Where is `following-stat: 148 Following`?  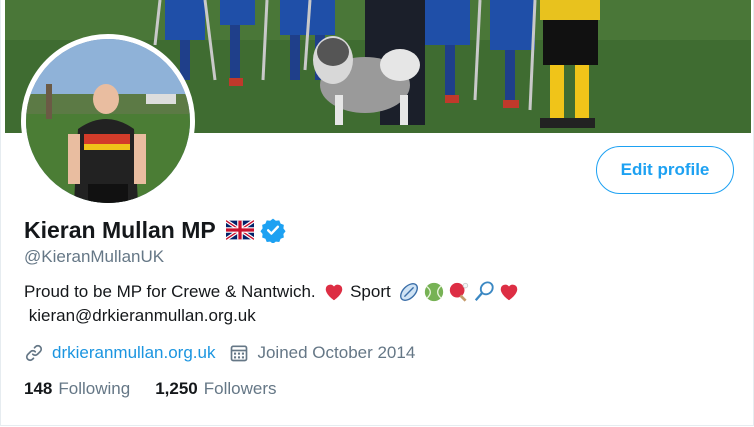 following-stat: 148 Following is located at coordinates (77, 389).